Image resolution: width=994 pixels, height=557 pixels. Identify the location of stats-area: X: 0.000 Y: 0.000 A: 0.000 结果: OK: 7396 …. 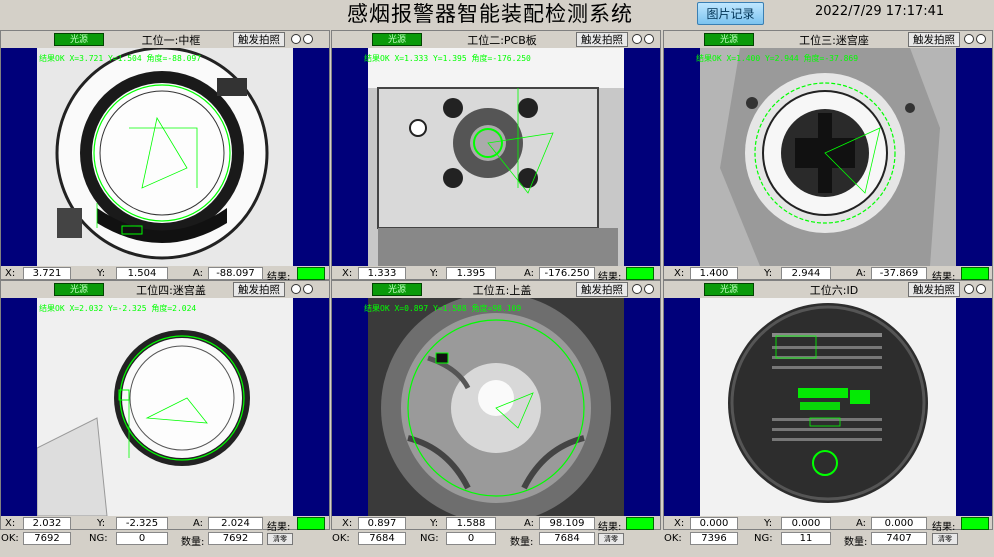
(828, 537).